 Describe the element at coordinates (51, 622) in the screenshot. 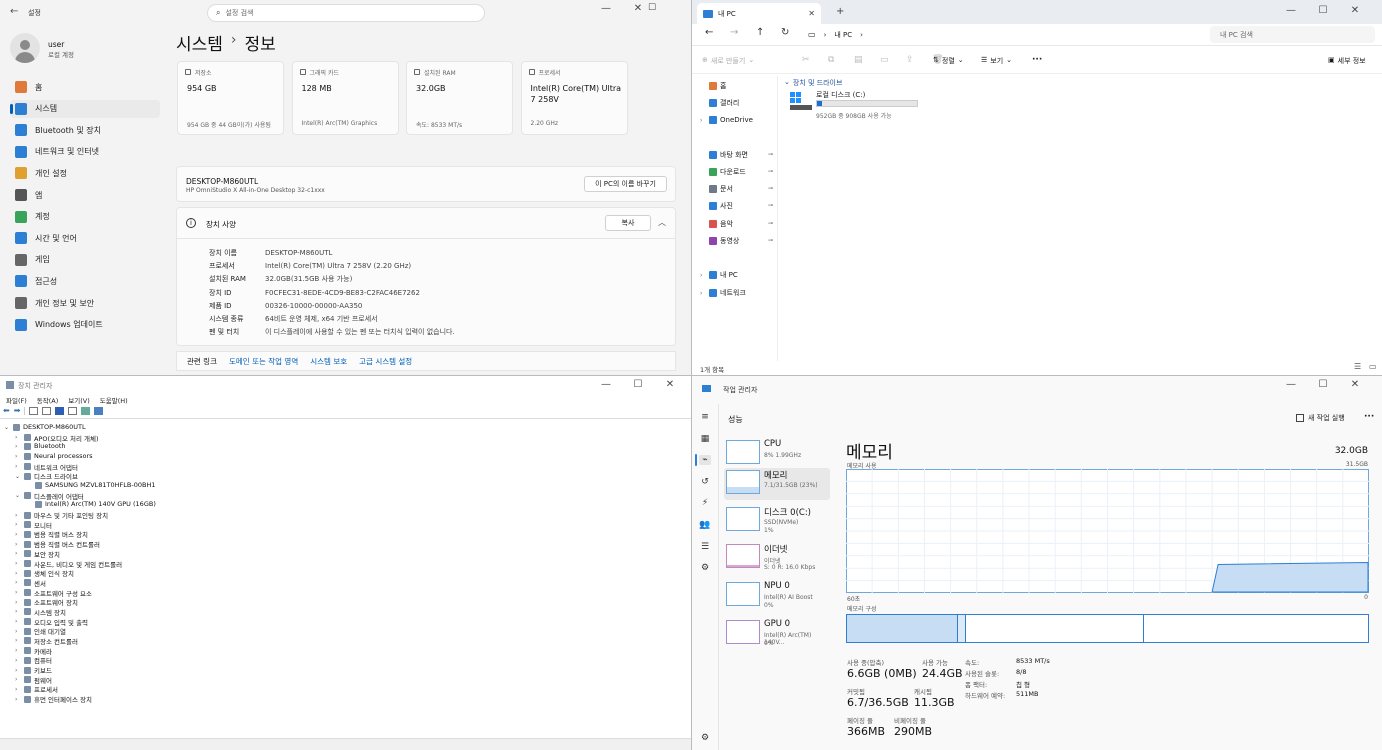

I see `tree-category: › 오디오 입력 및 출력` at that location.